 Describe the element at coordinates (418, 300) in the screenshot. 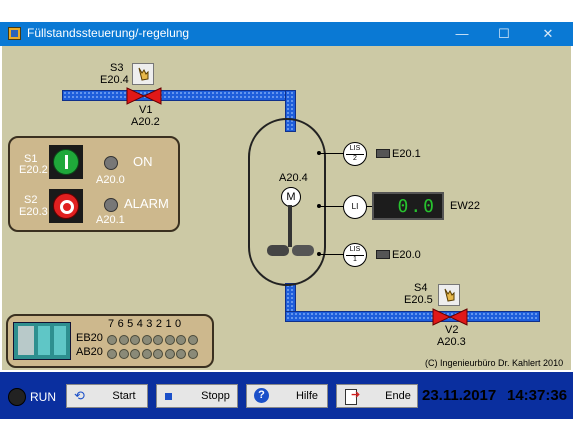

I see `switch-s4-address: E20.5` at that location.